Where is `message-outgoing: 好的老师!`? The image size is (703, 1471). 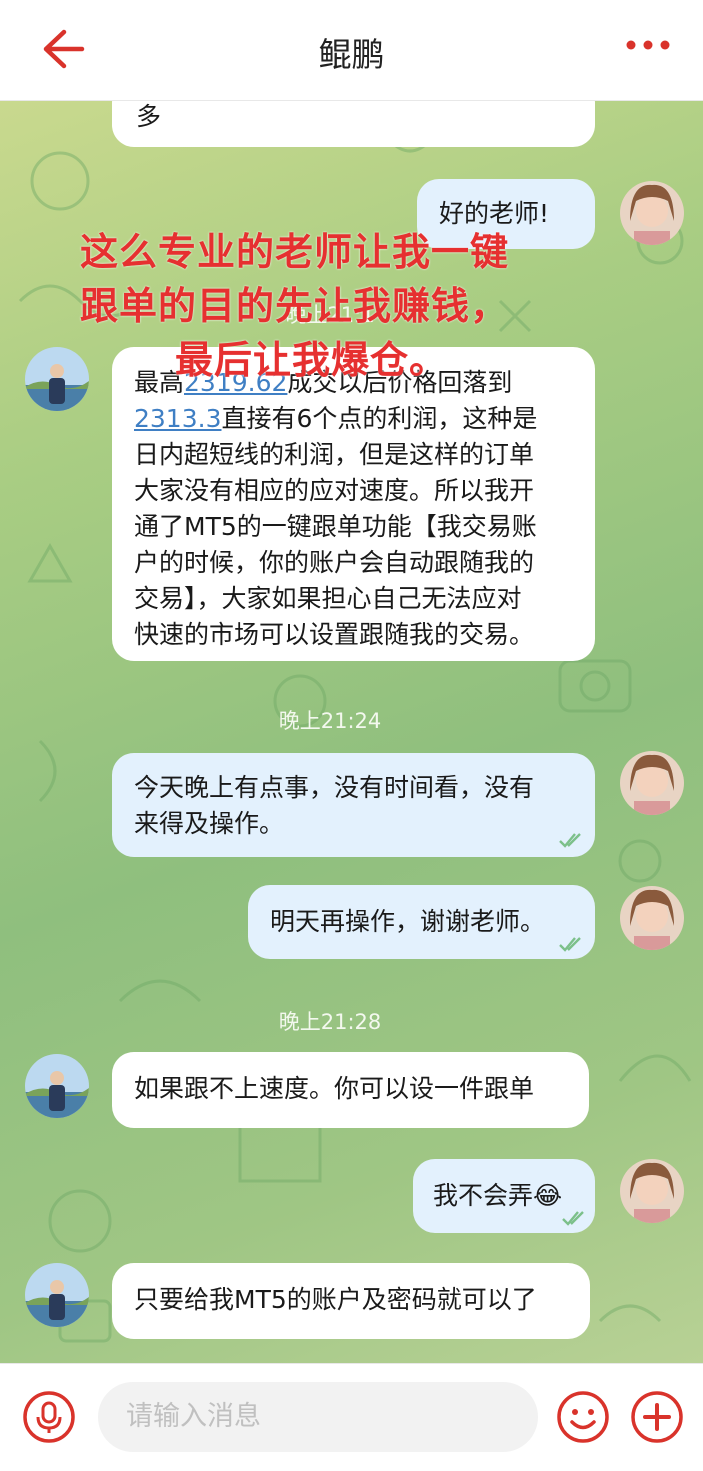 message-outgoing: 好的老师! is located at coordinates (506, 214).